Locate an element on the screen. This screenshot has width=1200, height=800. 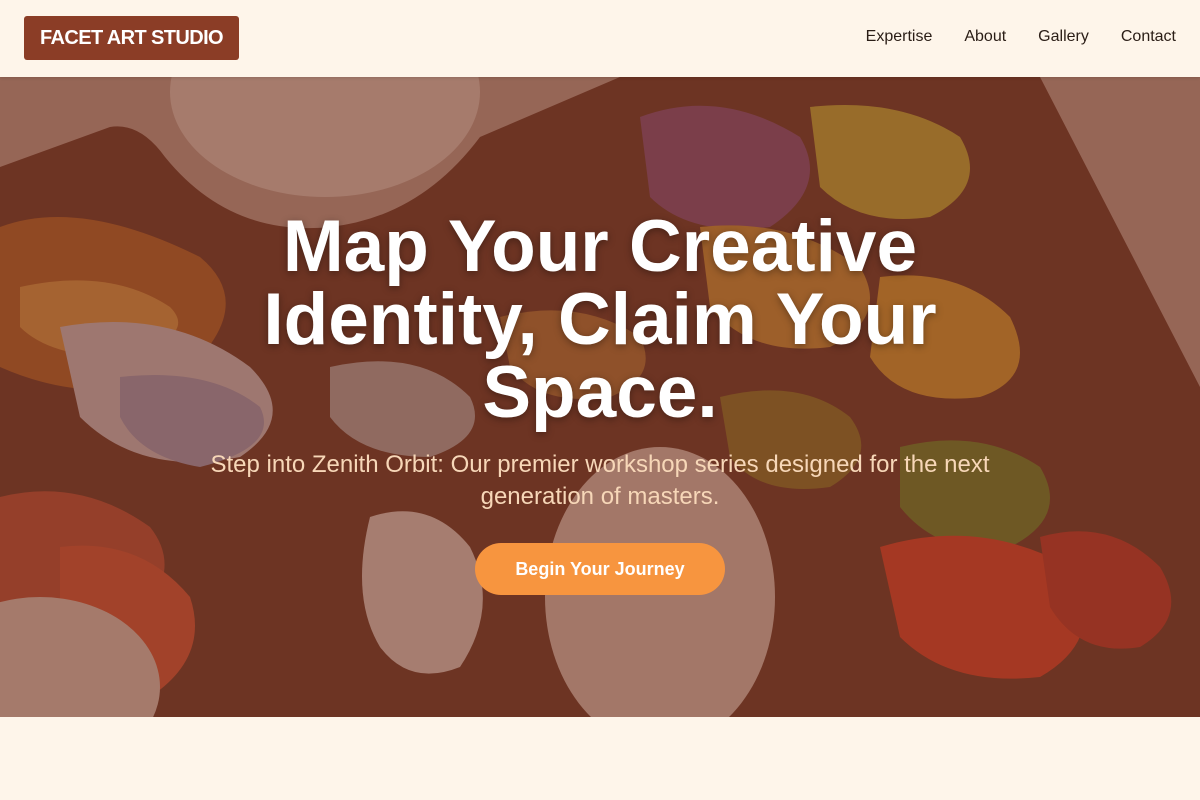
nav-link-gallery: Gallery is located at coordinates (1063, 37).